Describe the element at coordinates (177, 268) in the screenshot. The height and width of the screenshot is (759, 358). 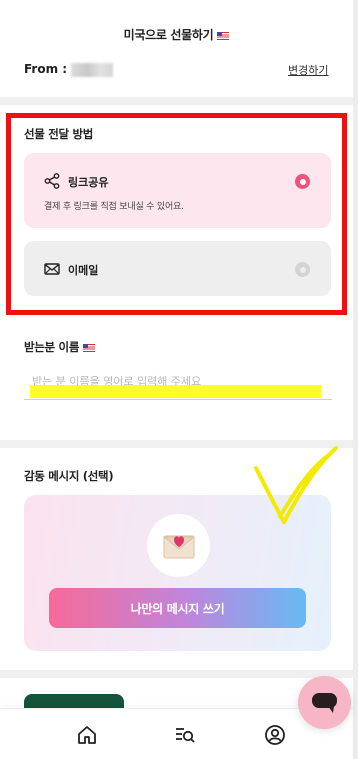
I see `option-email: 이메일` at that location.